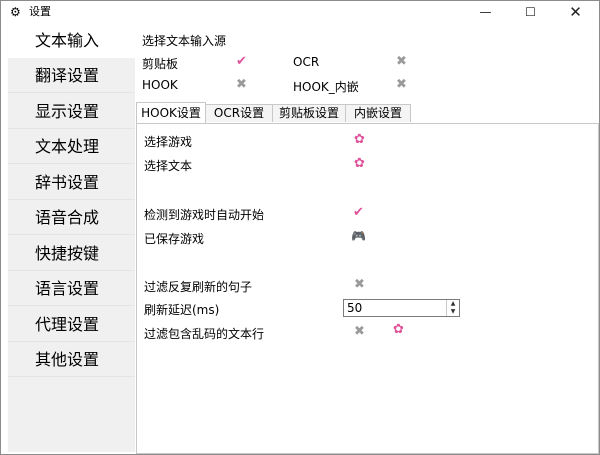 This screenshot has height=455, width=600. What do you see at coordinates (71, 76) in the screenshot?
I see `sidebar-item-translation: 翻译设置` at bounding box center [71, 76].